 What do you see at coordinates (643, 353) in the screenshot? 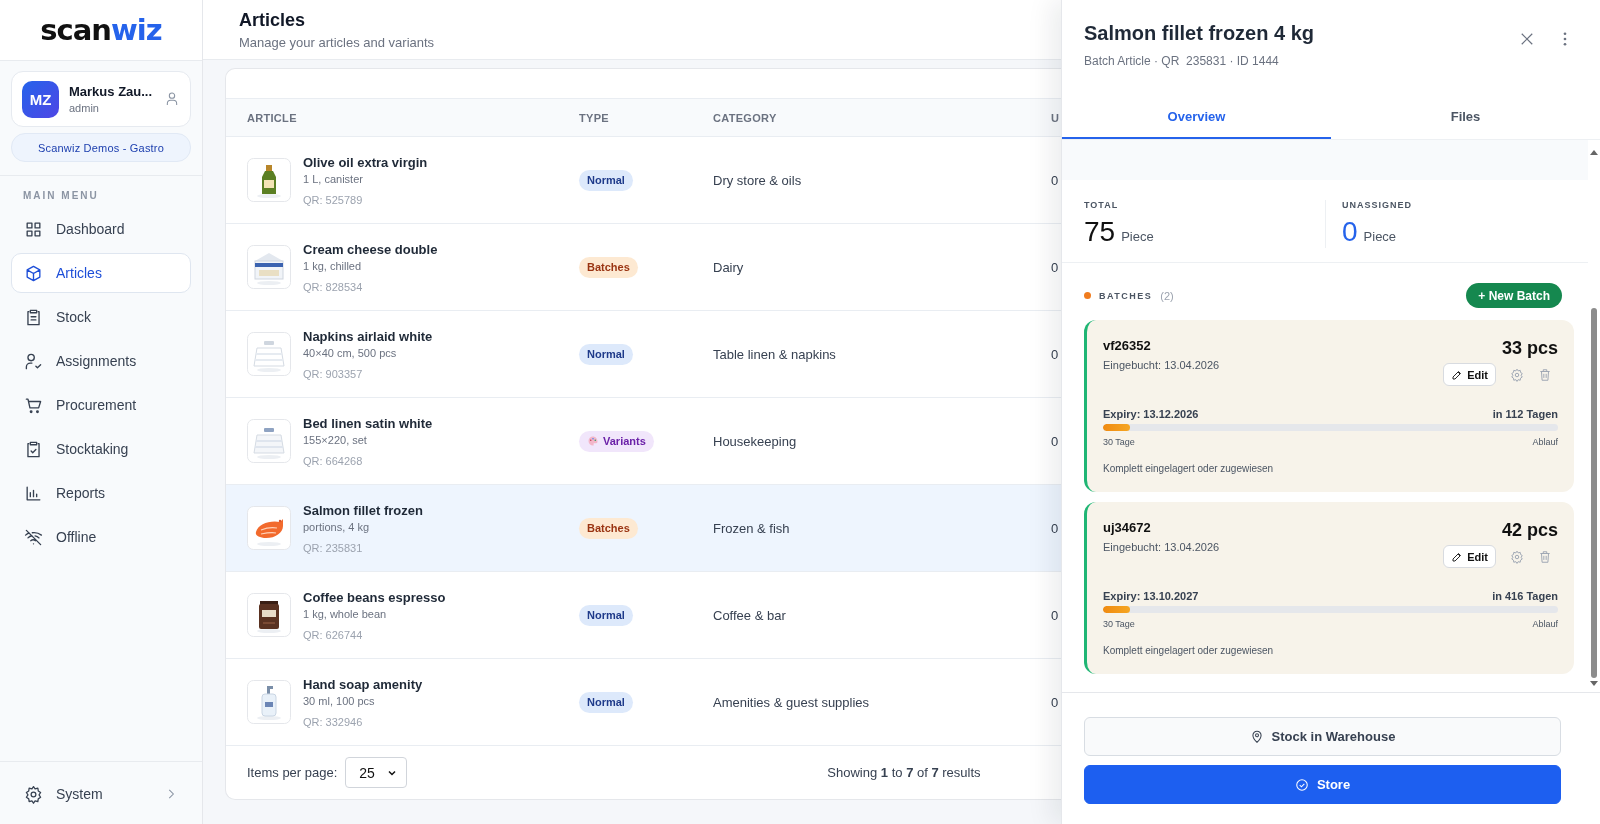
I see `table-row: Napkins airlaid white 40×40 cm, 500 pcs QR: 903357 Normal Table linen & napkins 0` at bounding box center [643, 353].